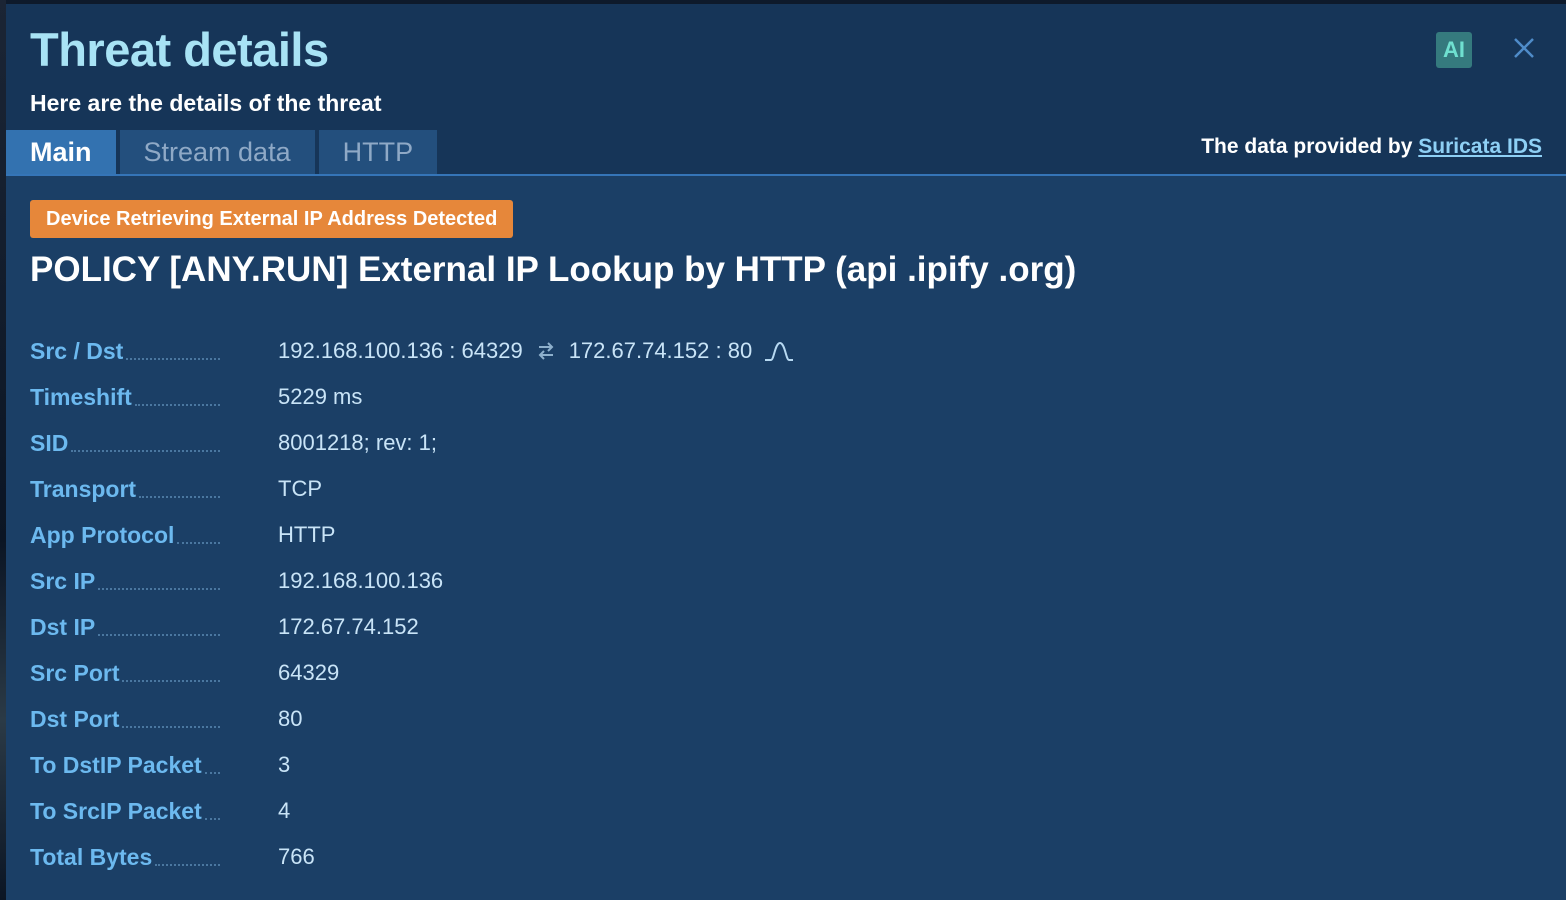 This screenshot has height=900, width=1566. Describe the element at coordinates (530, 443) in the screenshot. I see `detail-row: SID 8001218; rev: 1;` at that location.